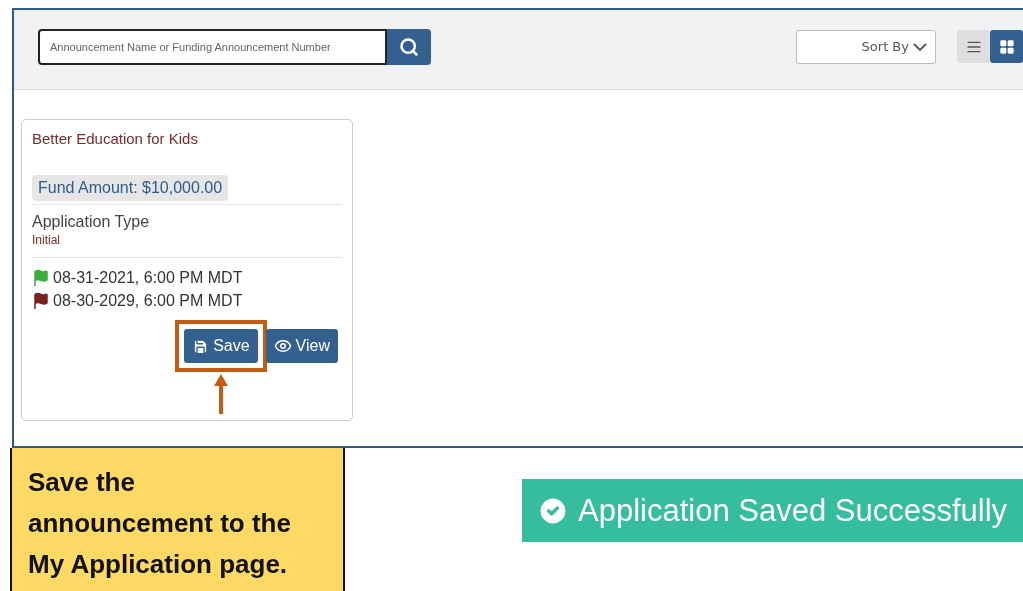  What do you see at coordinates (130, 188) in the screenshot?
I see `fund-amount-badge: Fund Amount: $10,000.00` at bounding box center [130, 188].